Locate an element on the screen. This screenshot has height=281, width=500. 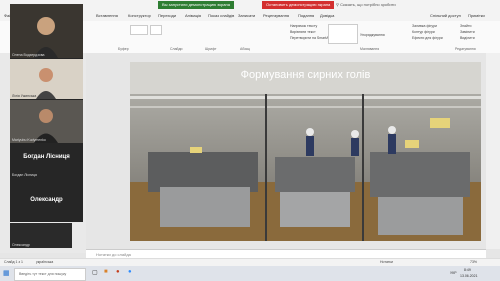
tab-help: Довідка is located at coordinates (327, 15).